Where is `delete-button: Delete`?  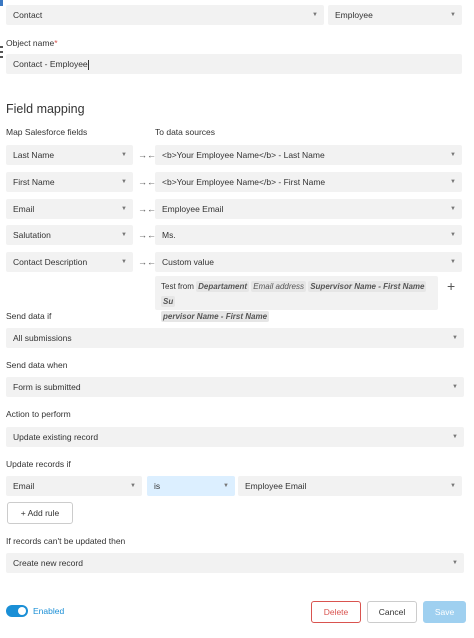 delete-button: Delete is located at coordinates (336, 612).